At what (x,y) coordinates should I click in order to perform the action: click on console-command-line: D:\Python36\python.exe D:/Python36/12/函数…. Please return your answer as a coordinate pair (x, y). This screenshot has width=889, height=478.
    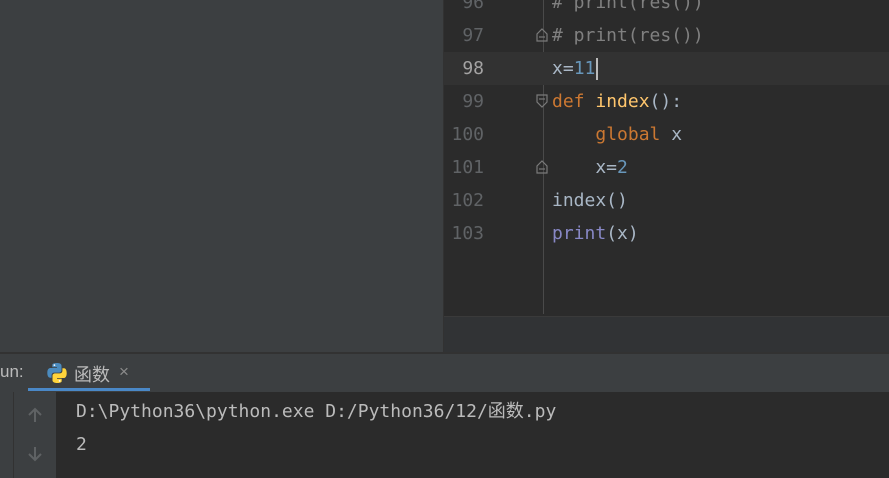
    Looking at the image, I should click on (316, 411).